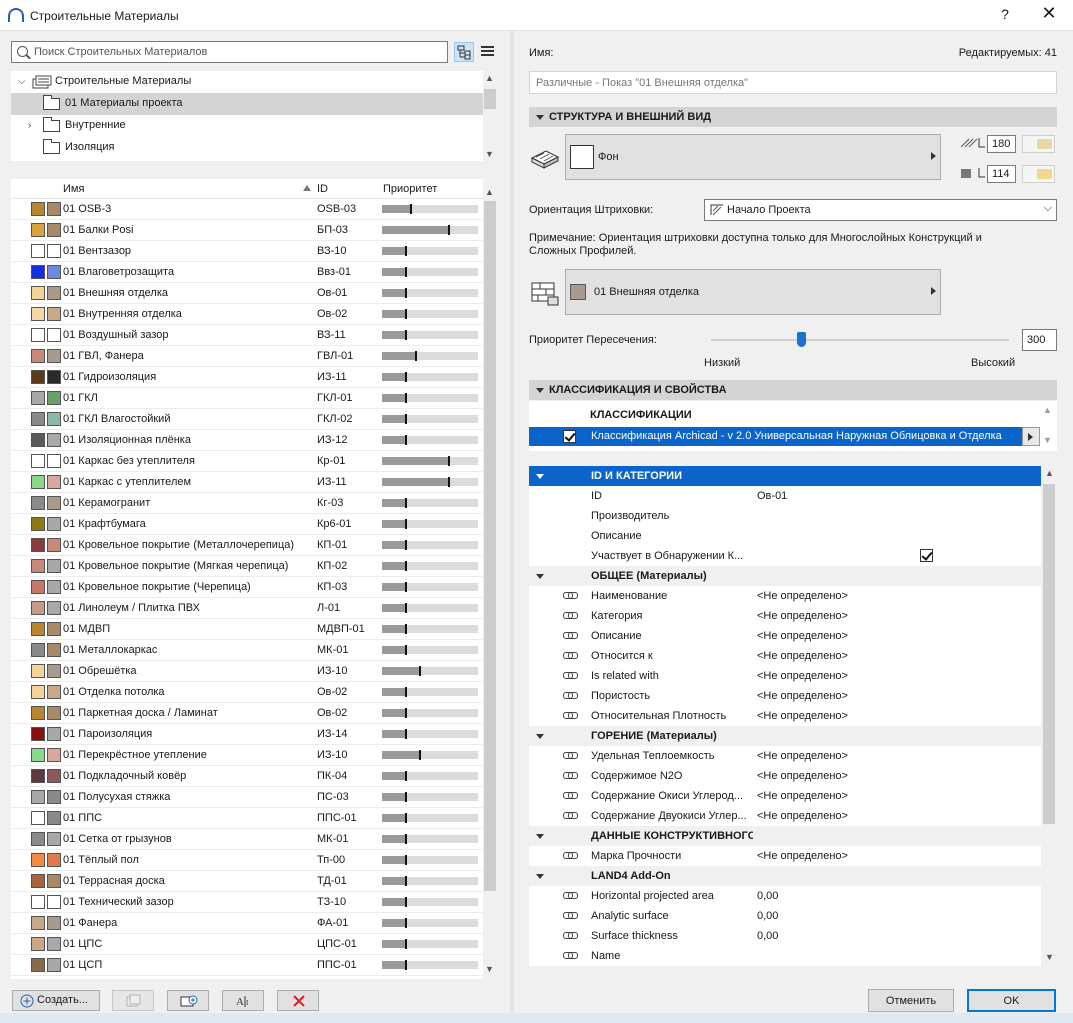 The height and width of the screenshot is (1023, 1073). What do you see at coordinates (247, 965) in the screenshot?
I see `table-row: 01 ЦСП ППС-01` at bounding box center [247, 965].